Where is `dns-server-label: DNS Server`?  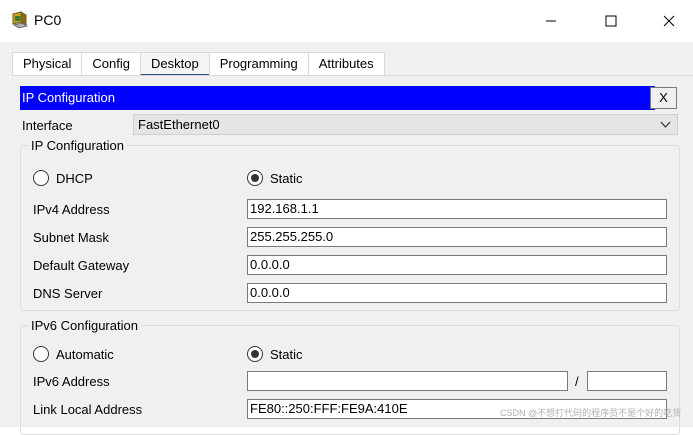
dns-server-label: DNS Server is located at coordinates (68, 293).